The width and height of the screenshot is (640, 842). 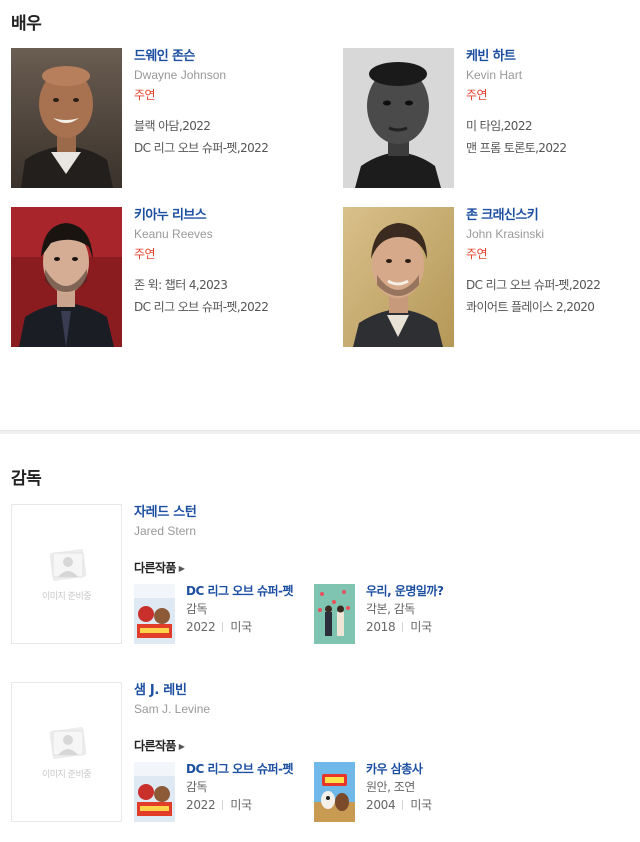 I want to click on work-item: 카우 삼총사 원안, 조연 2004 미국, so click(x=401, y=792).